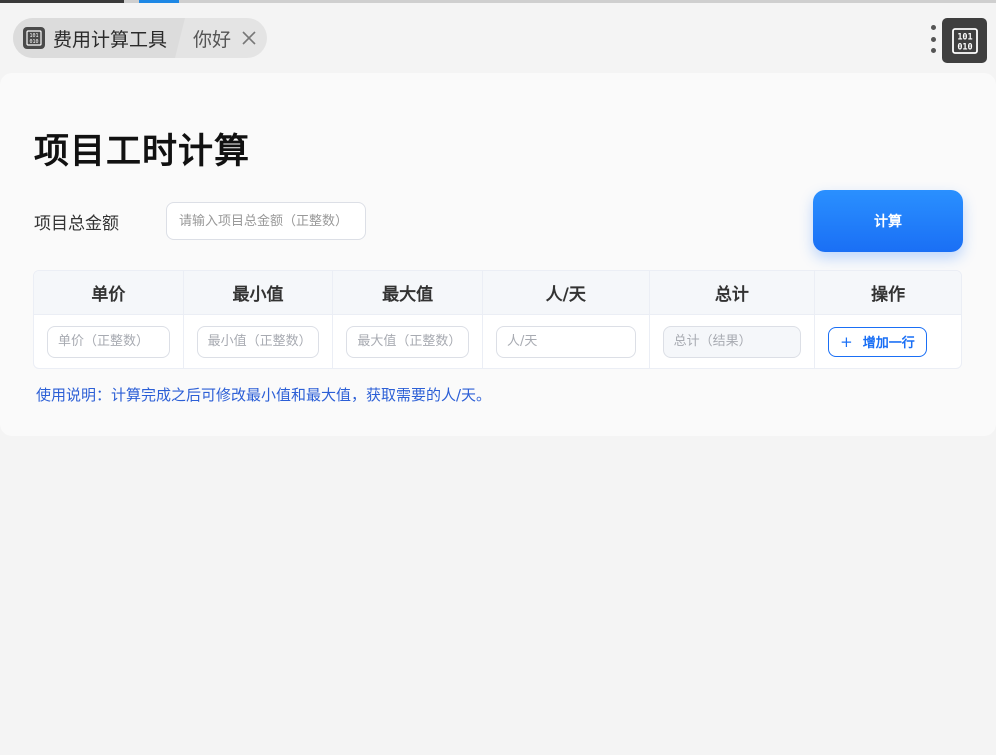 The image size is (996, 755). I want to click on cell-min-value, so click(259, 341).